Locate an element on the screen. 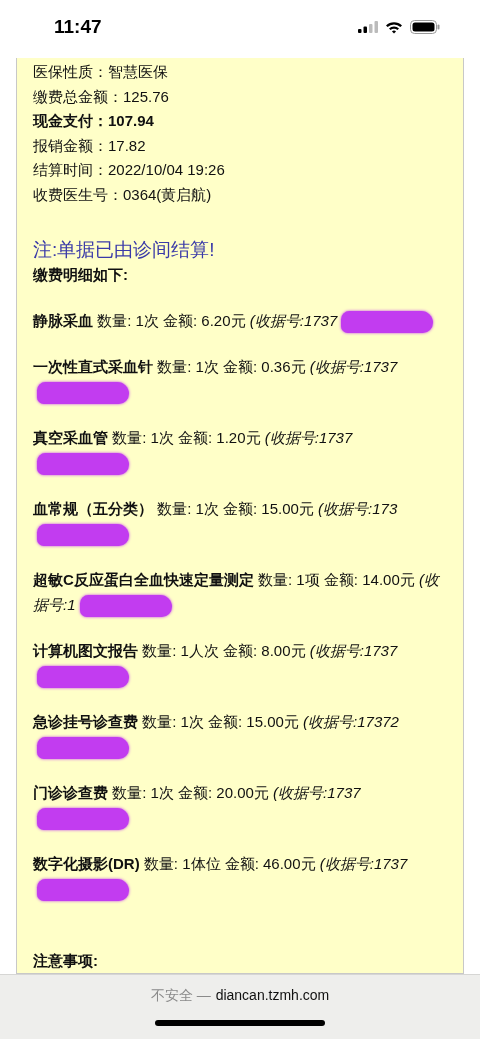 Image resolution: width=480 pixels, height=1039 pixels. wifi-icon is located at coordinates (394, 27).